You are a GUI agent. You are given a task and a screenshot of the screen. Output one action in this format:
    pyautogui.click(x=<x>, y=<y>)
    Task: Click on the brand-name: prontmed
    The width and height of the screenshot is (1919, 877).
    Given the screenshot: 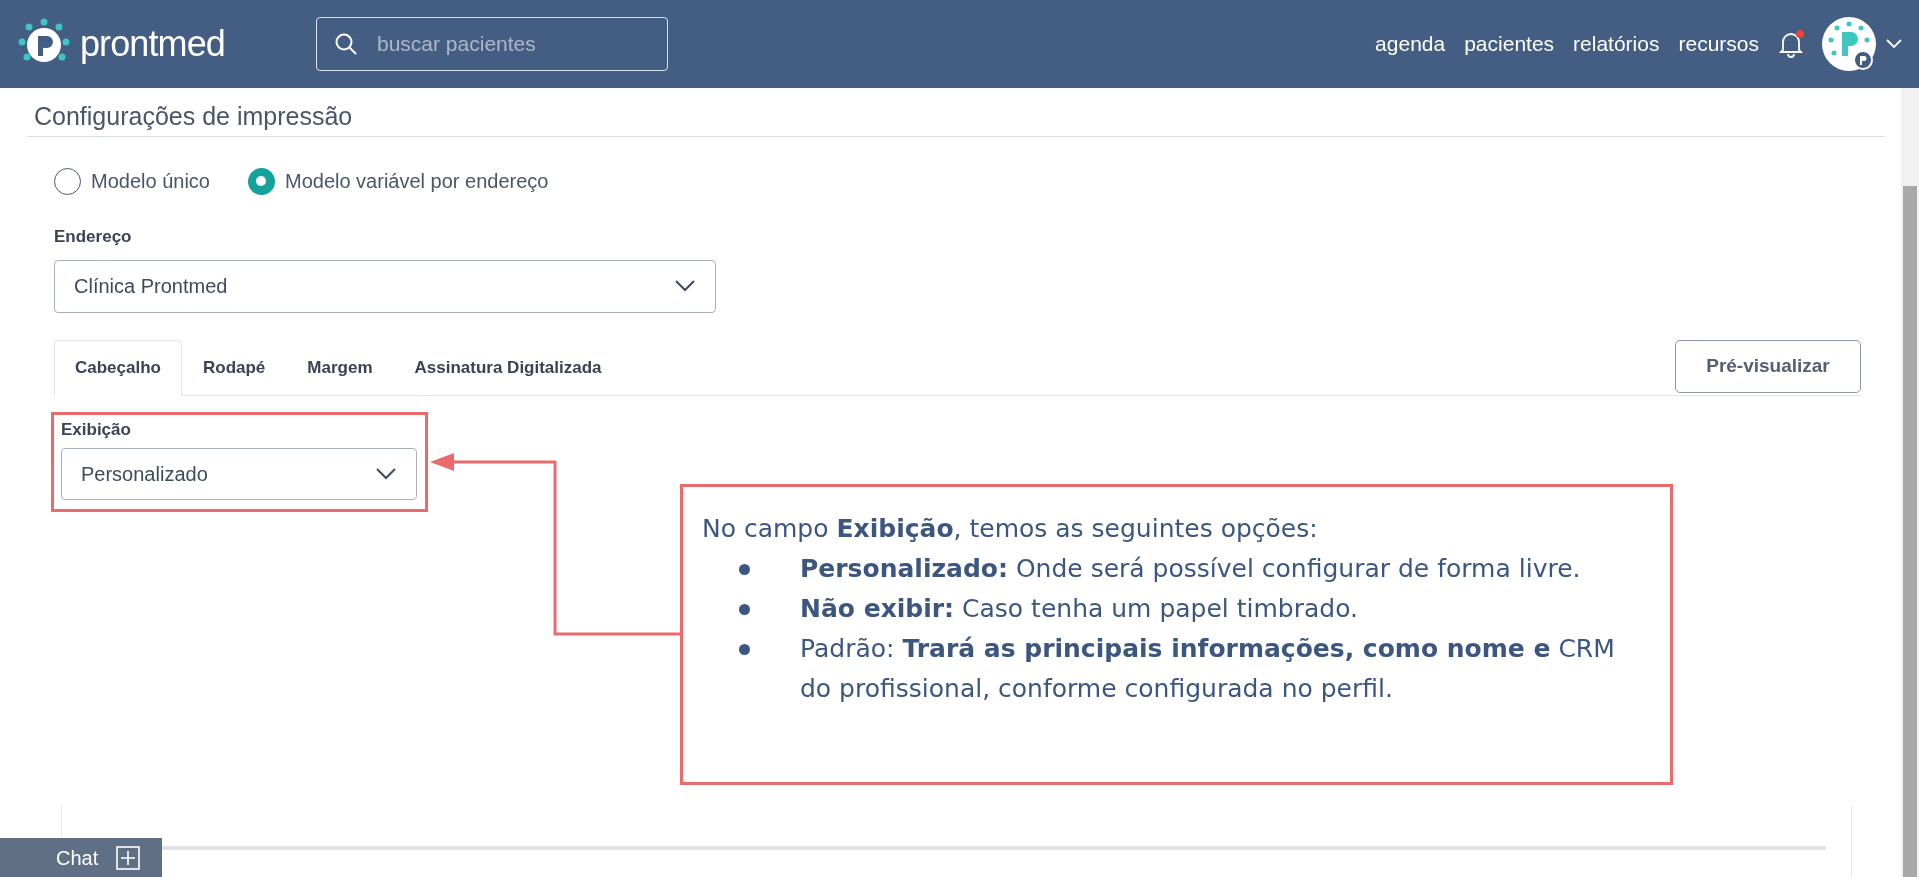 What is the action you would take?
    pyautogui.click(x=152, y=44)
    